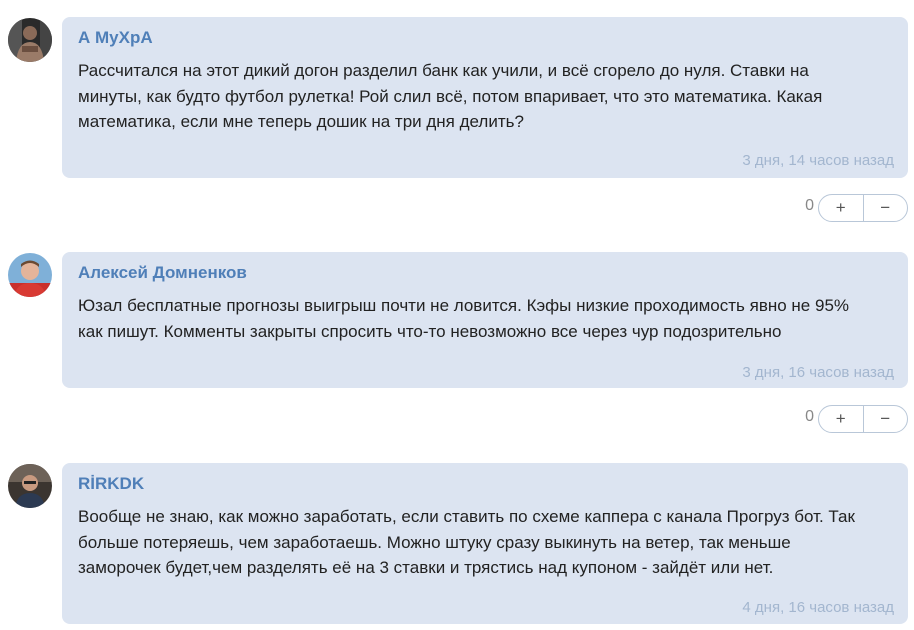 The height and width of the screenshot is (630, 914). What do you see at coordinates (30, 486) in the screenshot?
I see `avatar` at bounding box center [30, 486].